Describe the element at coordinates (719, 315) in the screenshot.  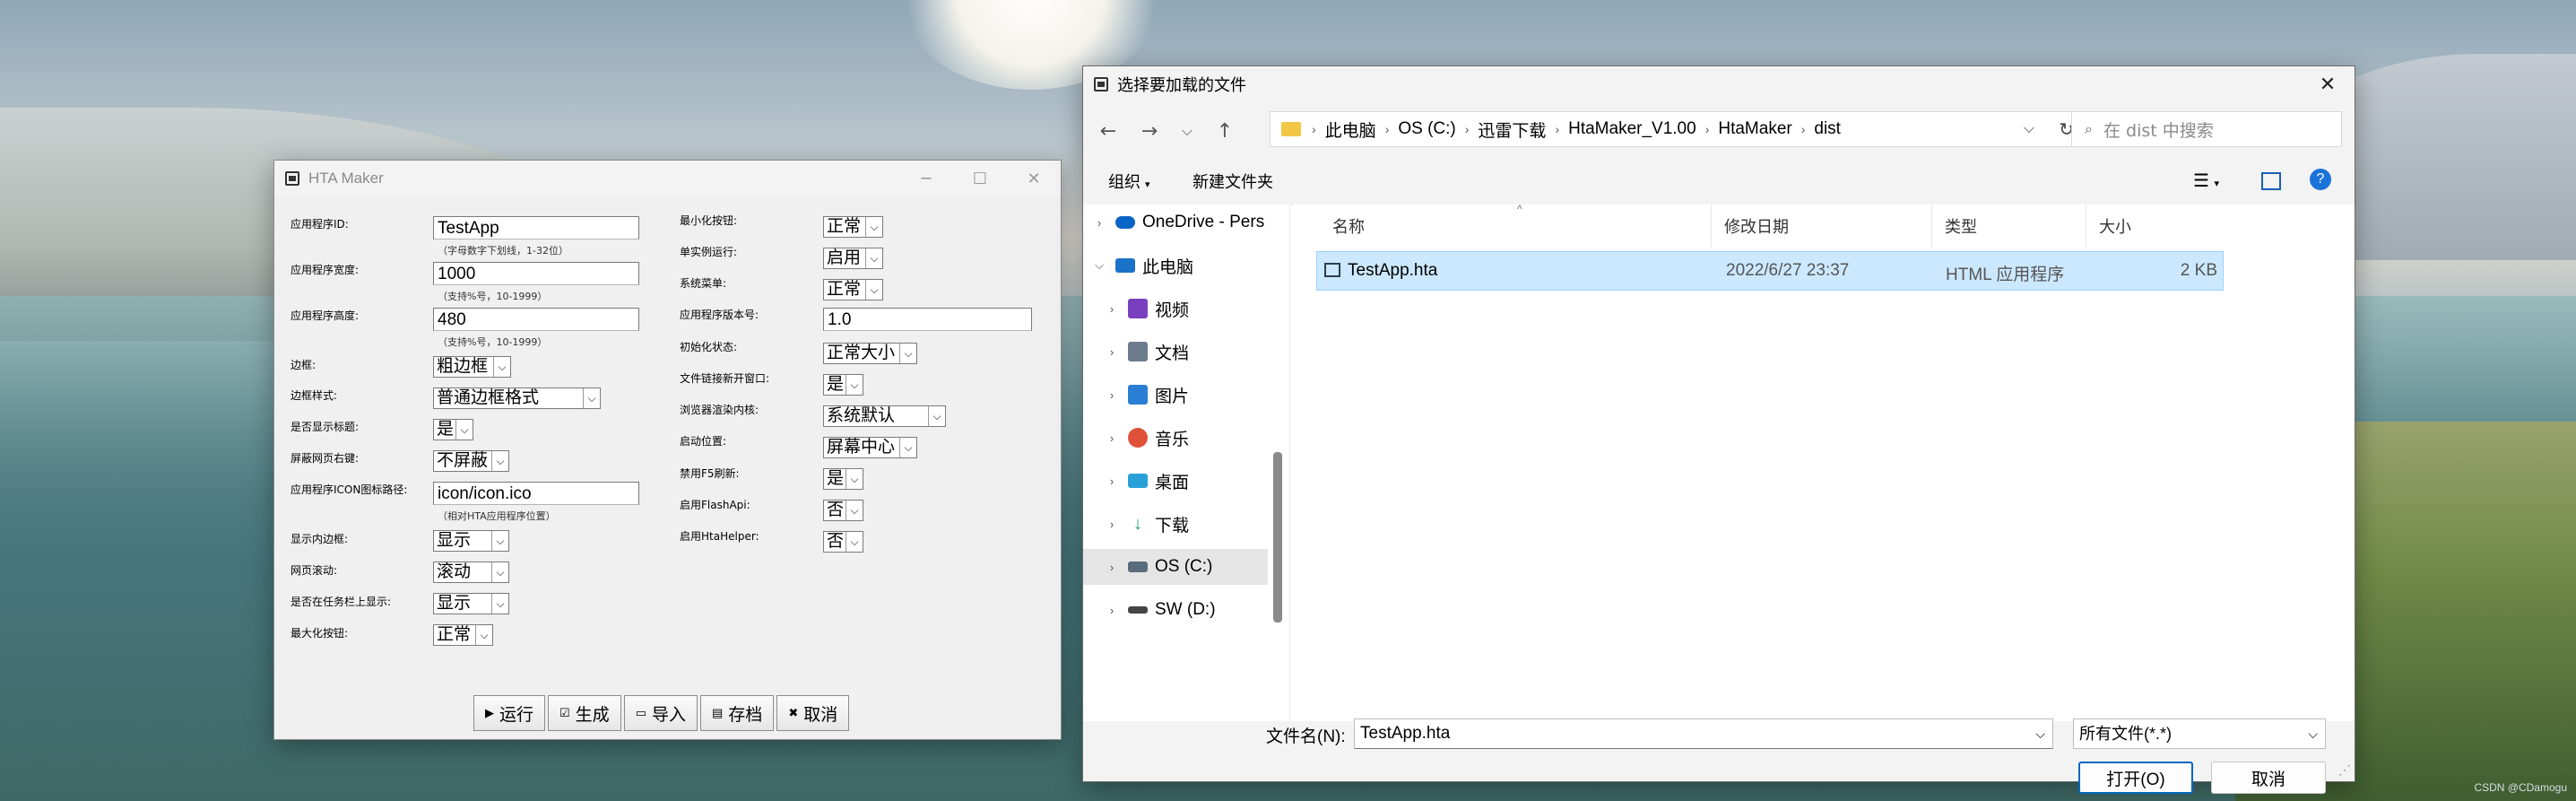
I see `version-label: 应用程序版本号:` at that location.